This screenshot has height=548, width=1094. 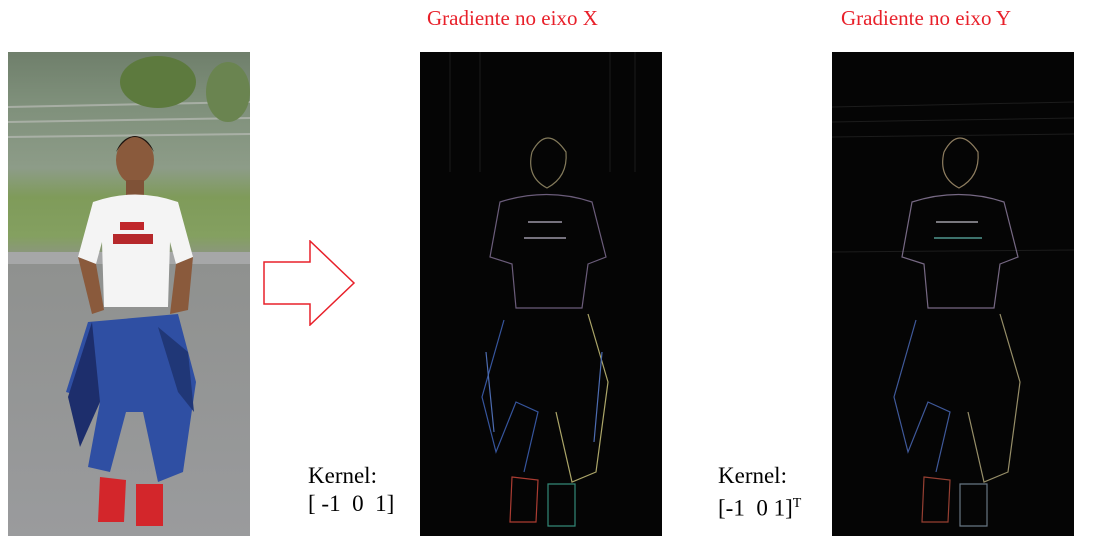 What do you see at coordinates (542, 289) in the screenshot?
I see `gradient-x-drawing` at bounding box center [542, 289].